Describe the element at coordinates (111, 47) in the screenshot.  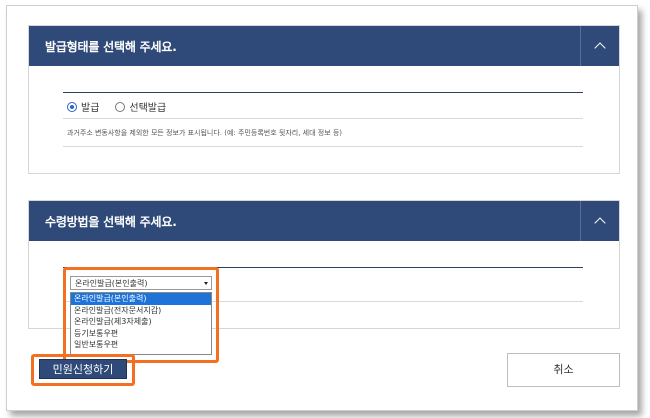
I see `issue-type-title: 발급형태를 선택해 주세요.` at that location.